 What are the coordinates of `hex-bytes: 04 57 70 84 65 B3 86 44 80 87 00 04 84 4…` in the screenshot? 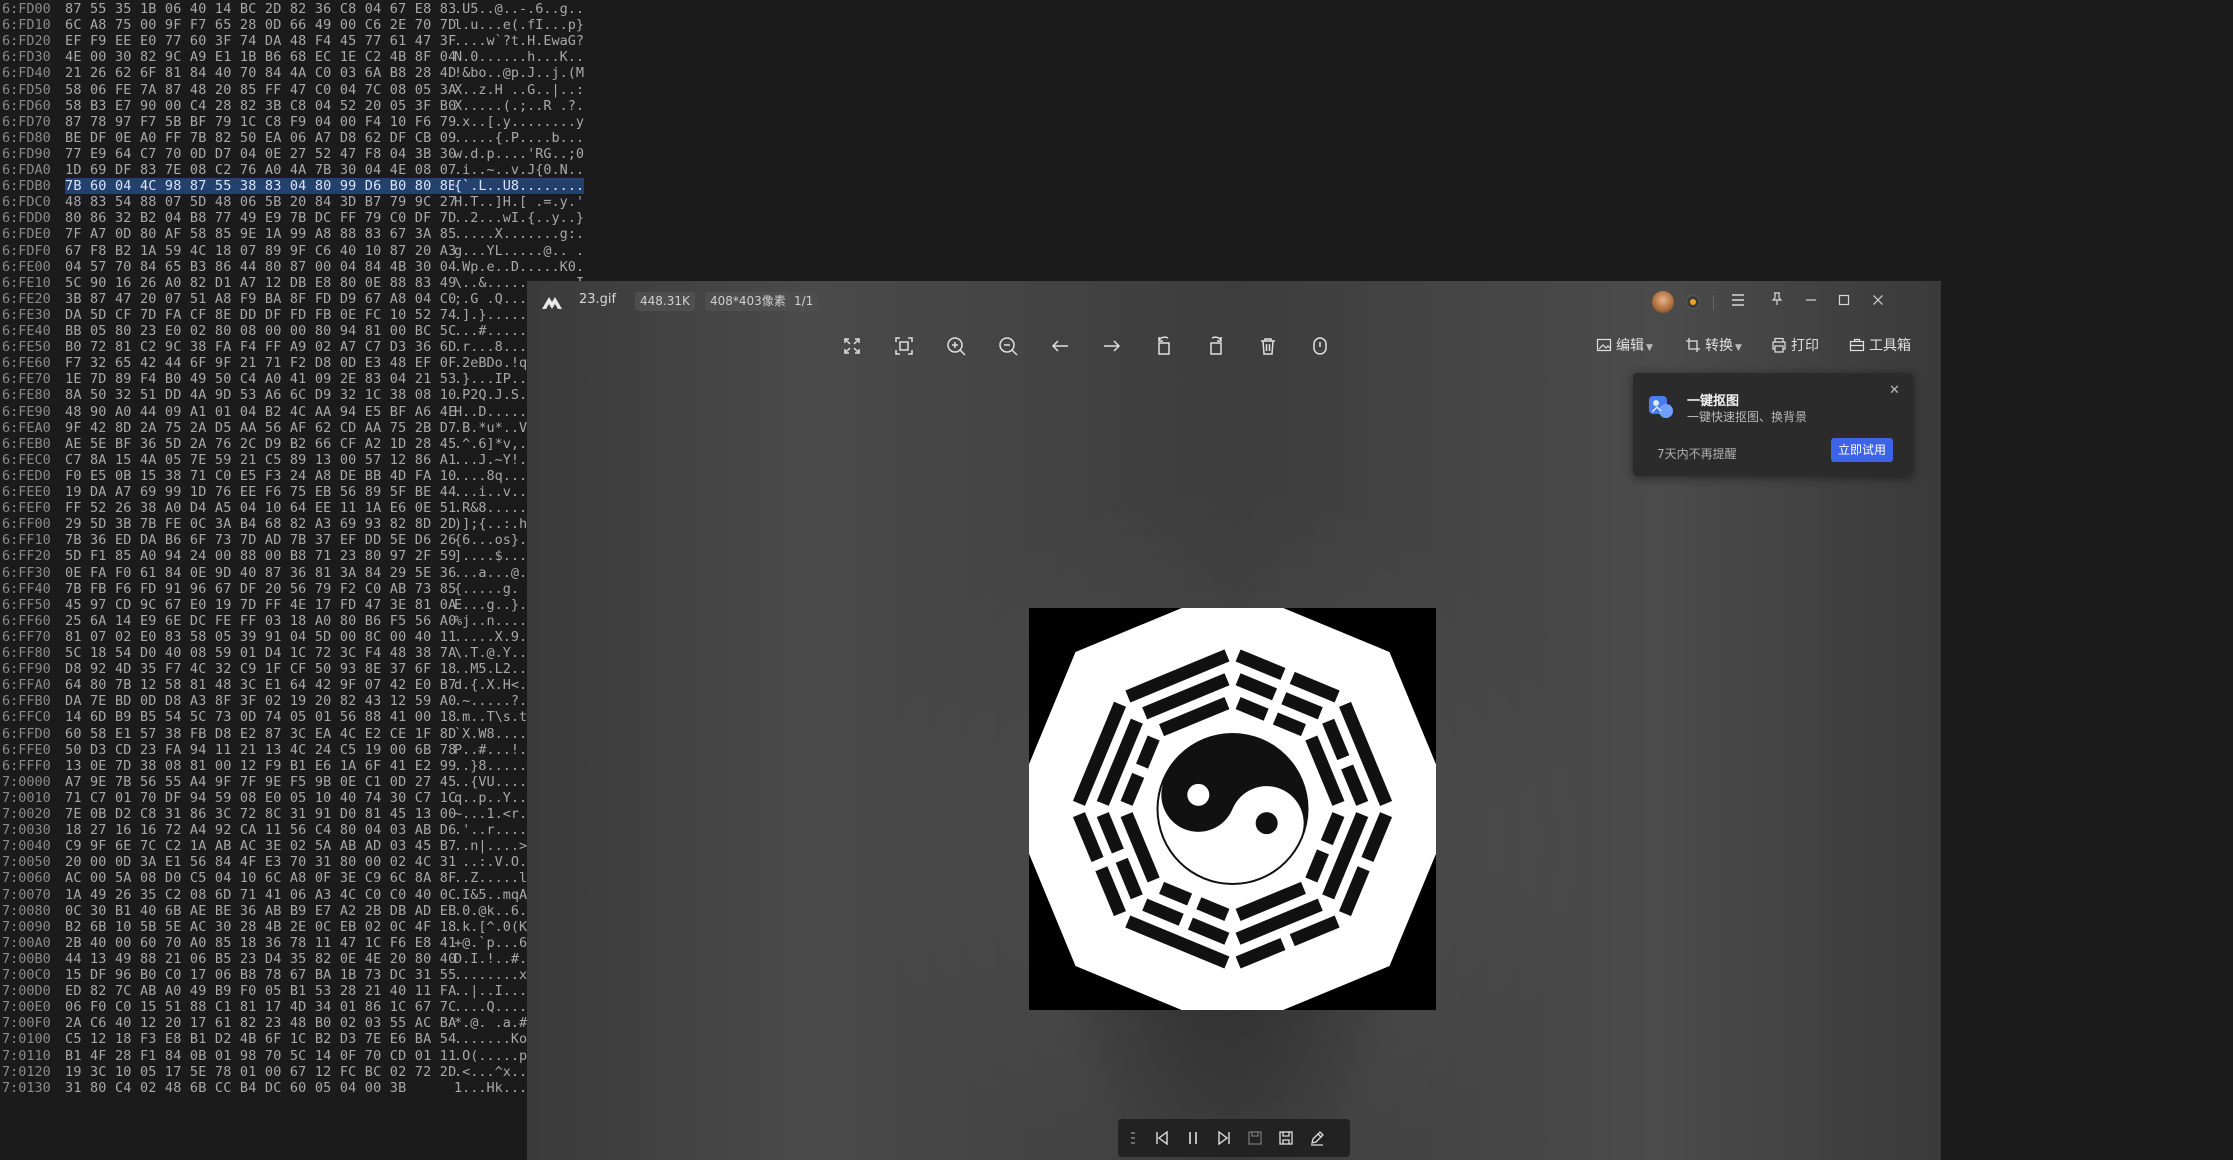 It's located at (260, 267).